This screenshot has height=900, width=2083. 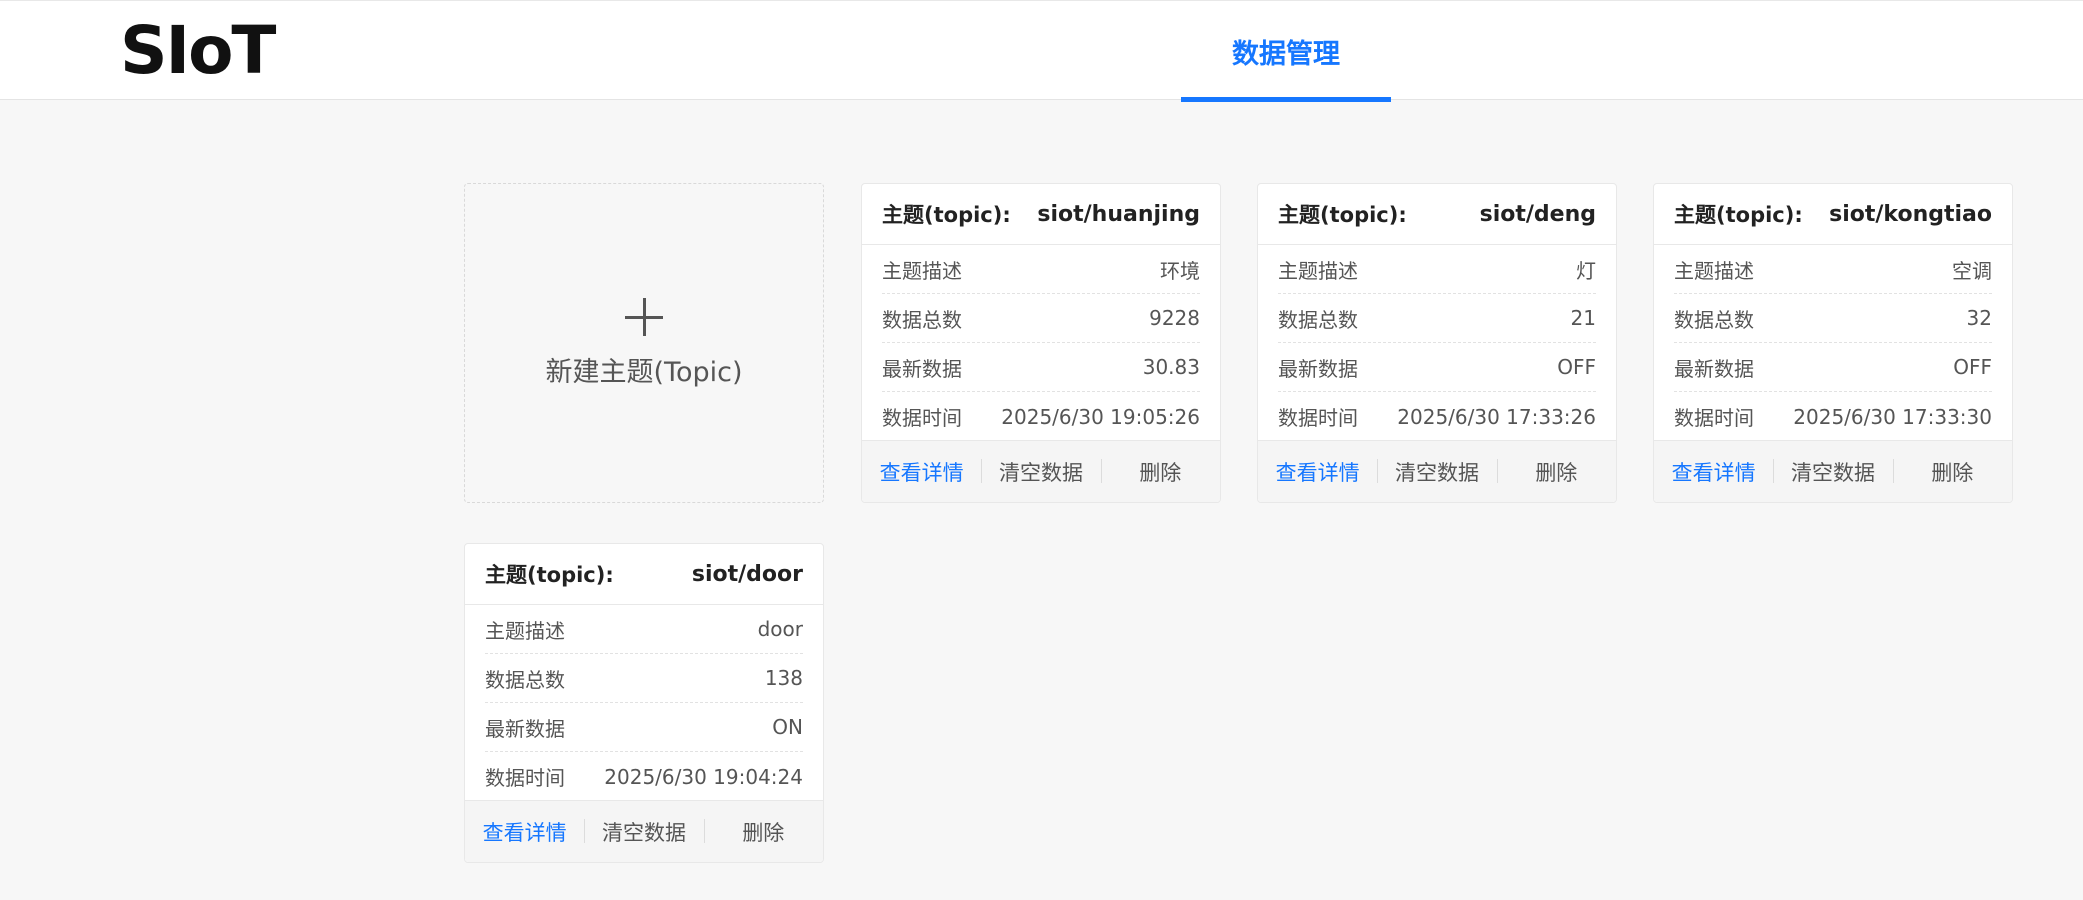 I want to click on top-header: SIoT 数据管理, so click(x=1041, y=51).